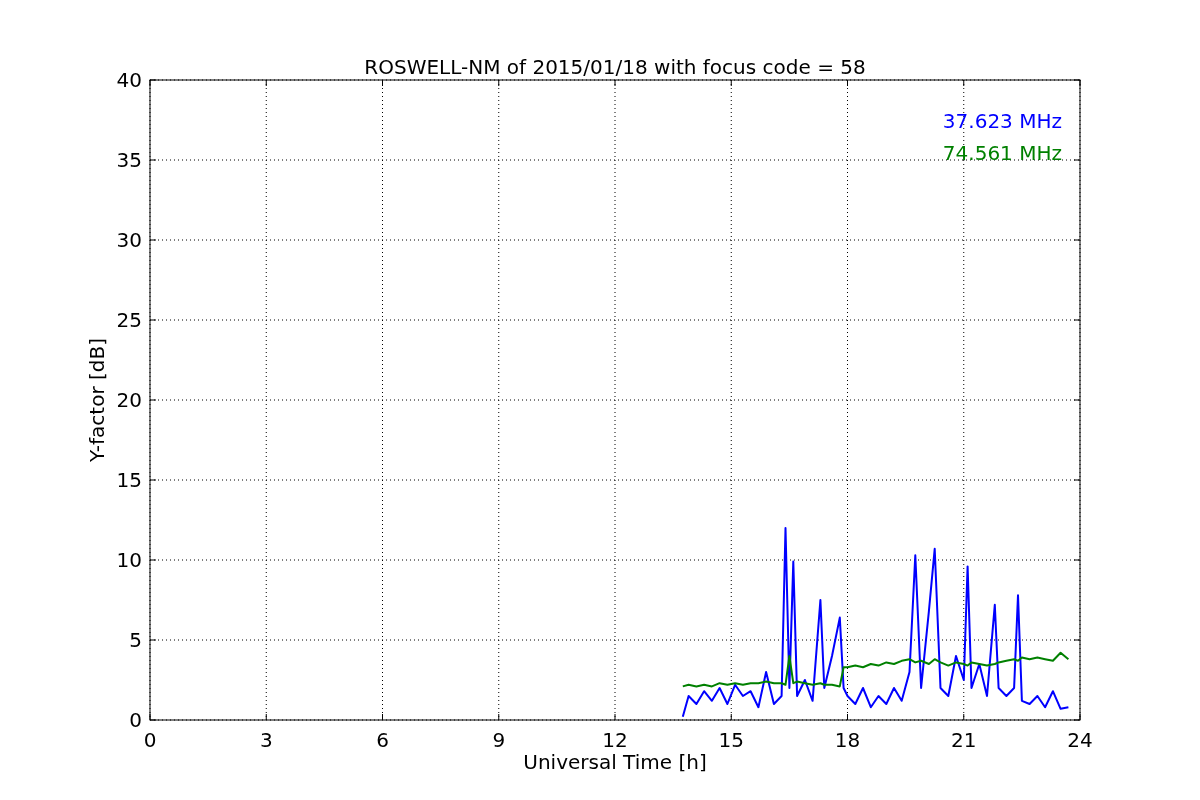 This screenshot has width=1200, height=800. I want to click on y-axis-label: Y-factor [dB], so click(97, 400).